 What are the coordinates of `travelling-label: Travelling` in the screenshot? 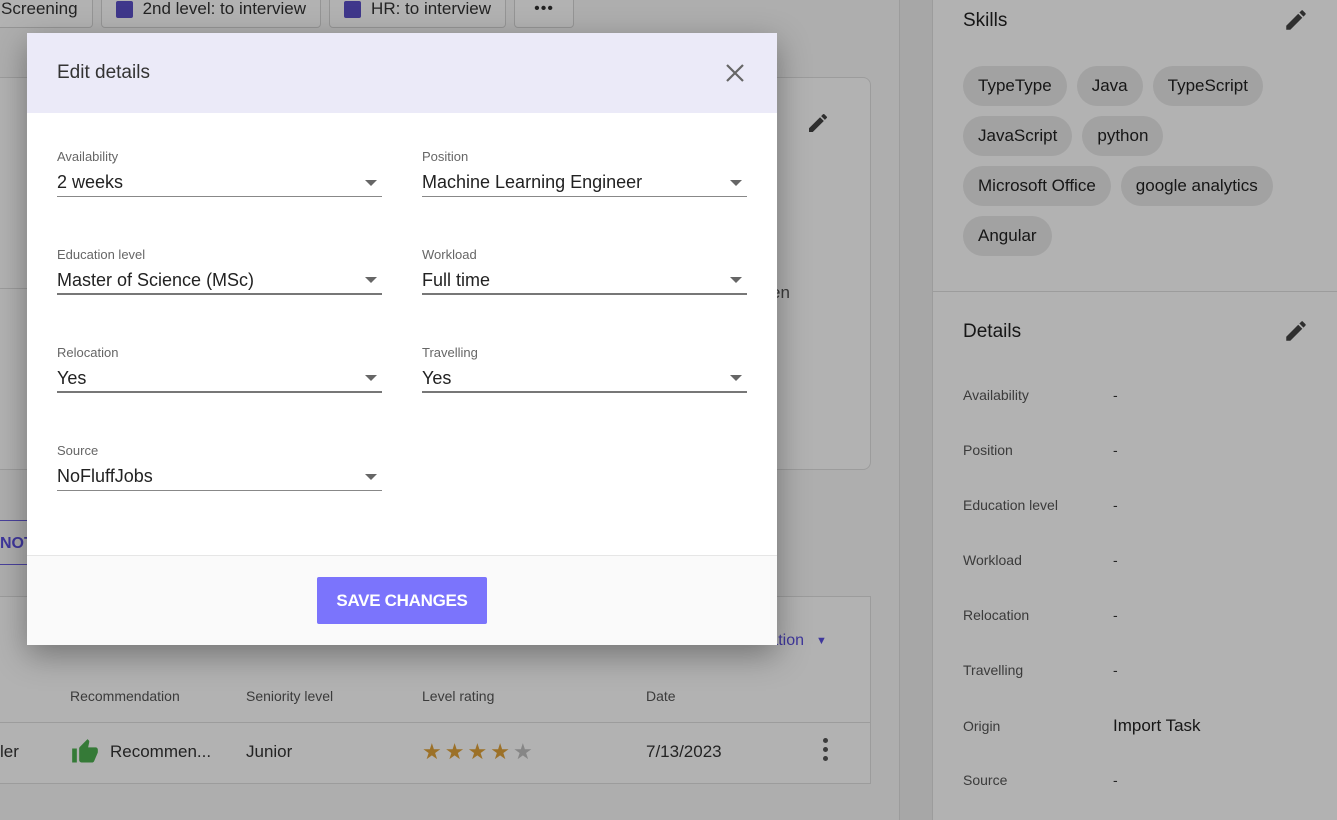 It's located at (450, 352).